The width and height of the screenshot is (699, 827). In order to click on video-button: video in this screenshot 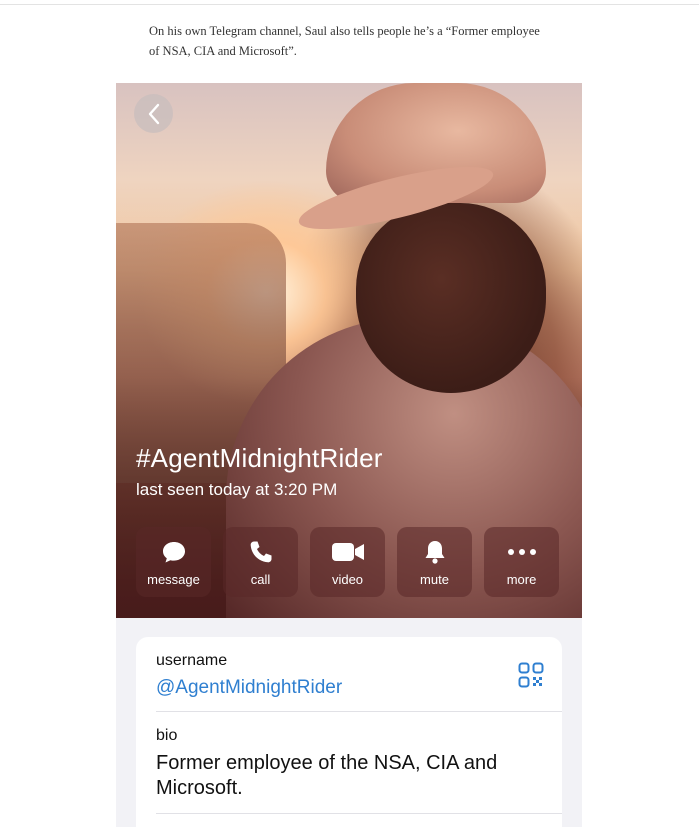, I will do `click(347, 562)`.